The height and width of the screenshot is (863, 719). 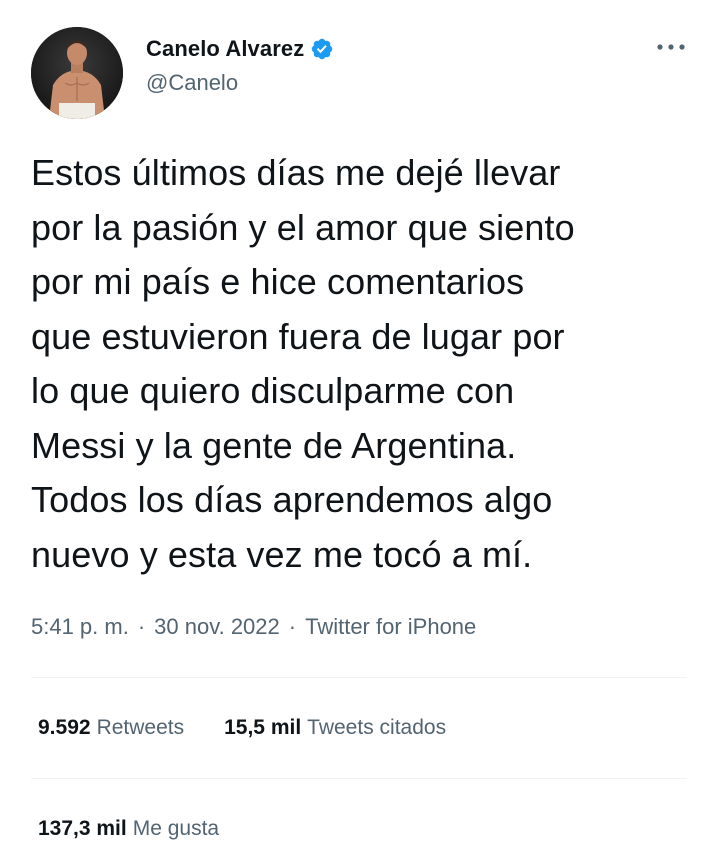 What do you see at coordinates (225, 49) in the screenshot?
I see `author-display-name: Canelo Alvarez` at bounding box center [225, 49].